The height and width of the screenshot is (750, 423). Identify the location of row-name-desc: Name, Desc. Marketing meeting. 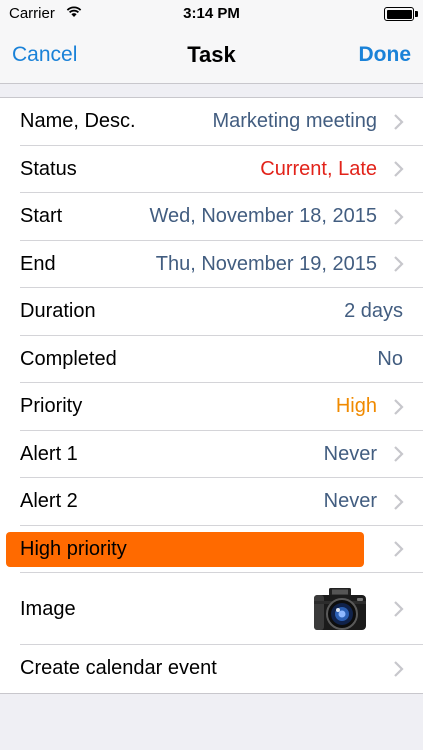
(211, 122).